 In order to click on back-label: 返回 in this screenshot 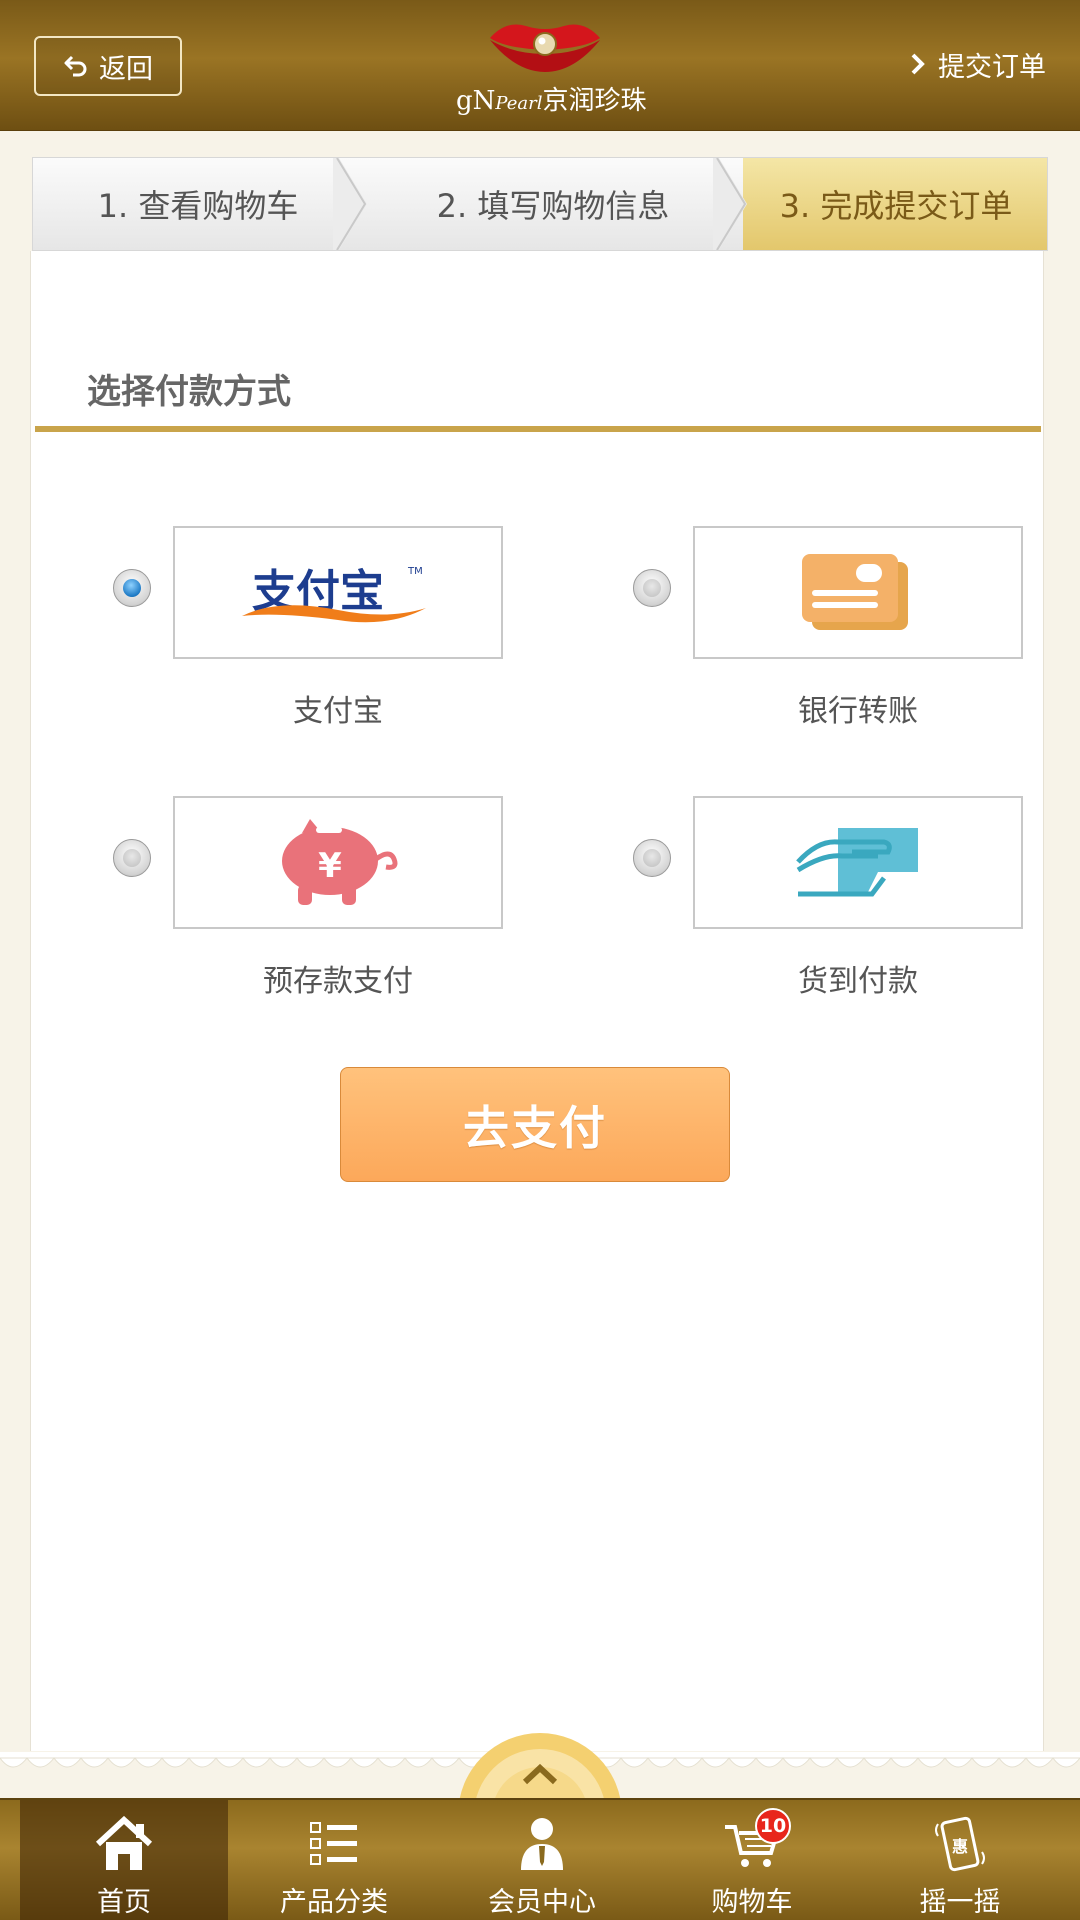, I will do `click(126, 69)`.